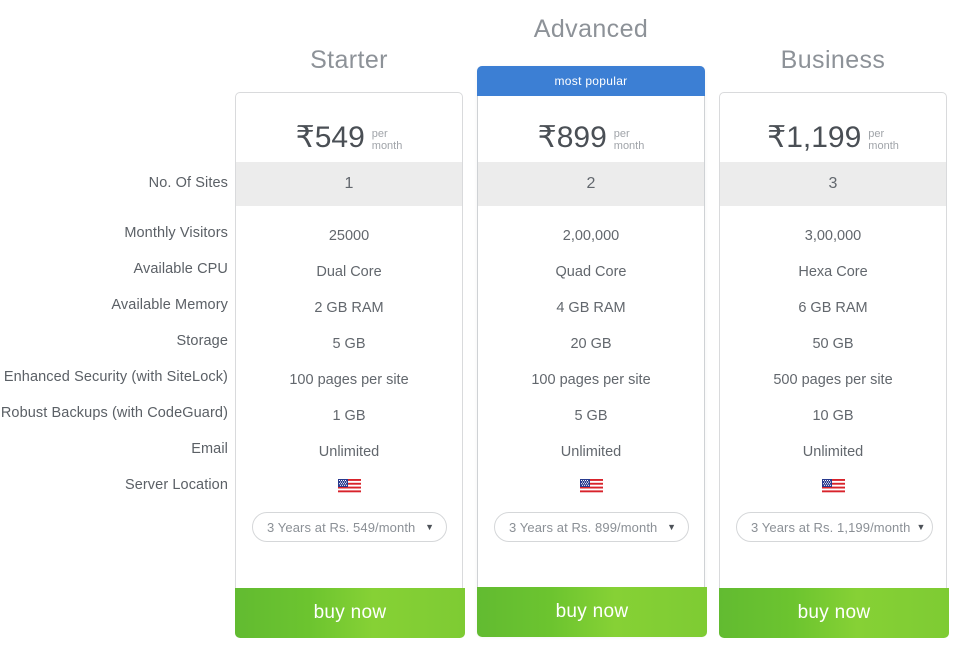  I want to click on value-server-location-starter, so click(349, 486).